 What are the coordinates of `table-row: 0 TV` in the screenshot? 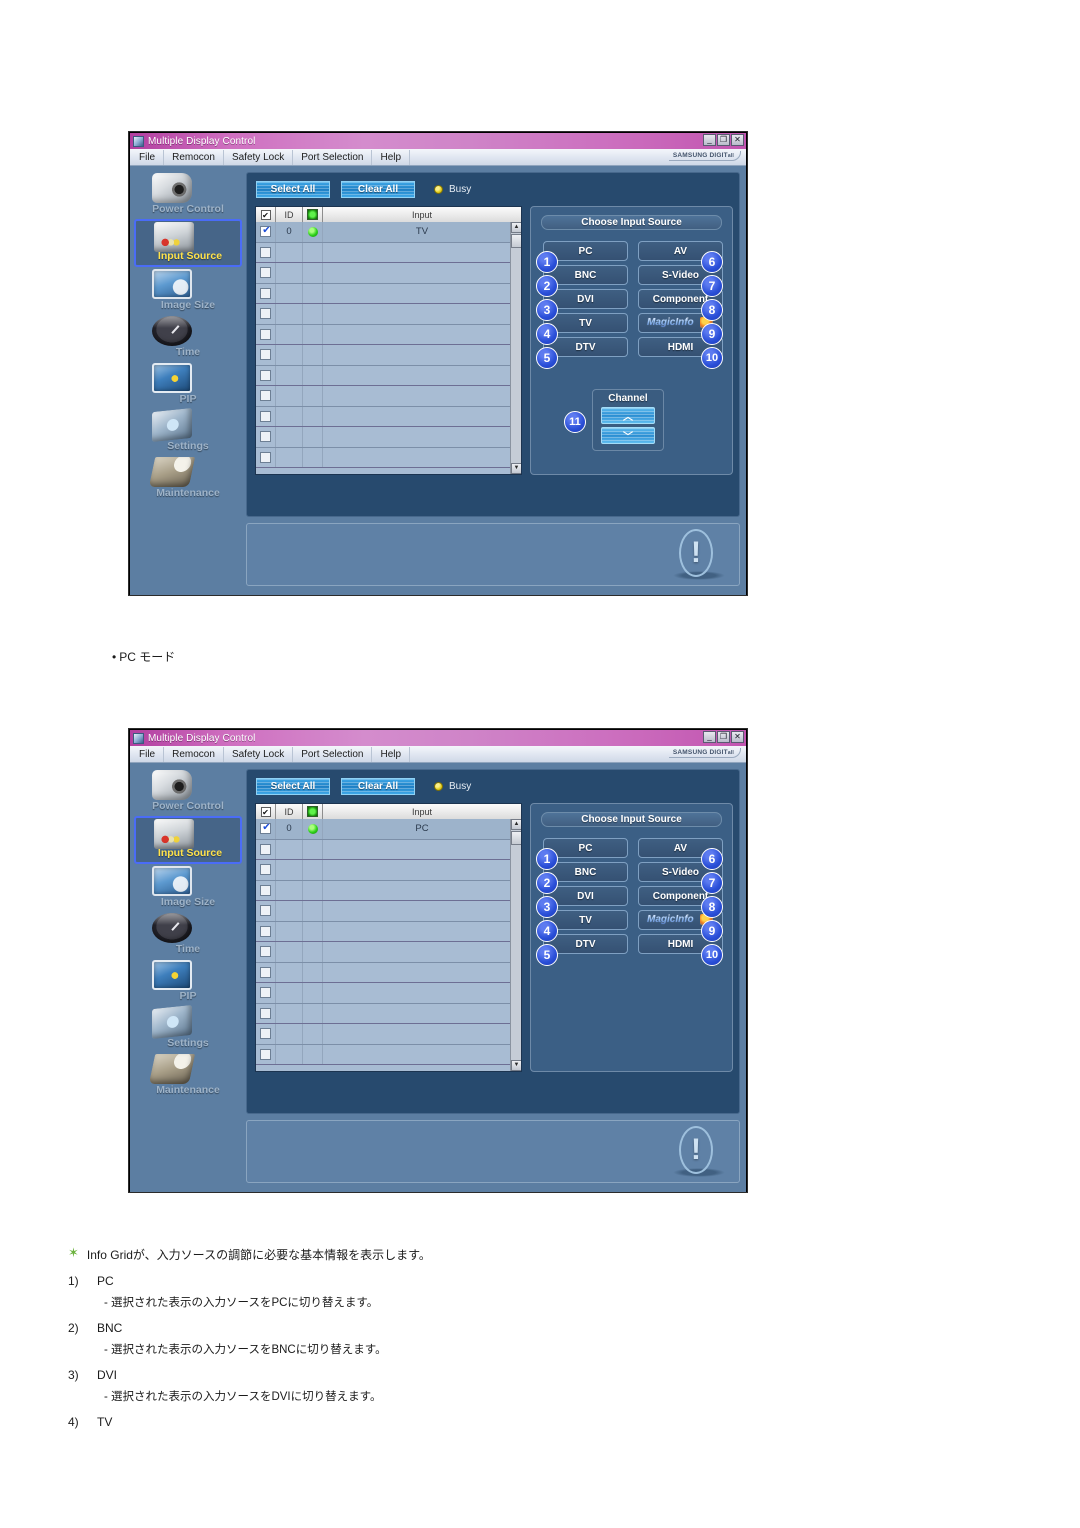 It's located at (388, 232).